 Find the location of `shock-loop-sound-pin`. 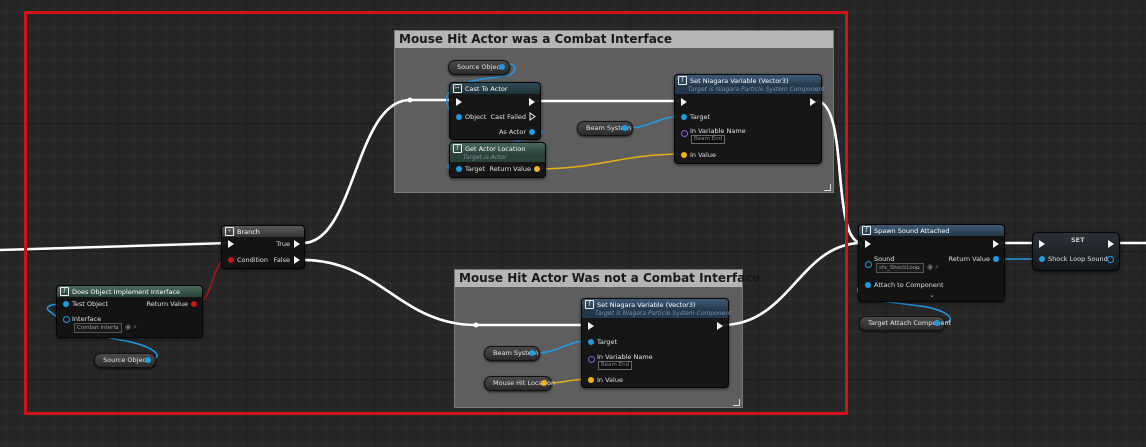

shock-loop-sound-pin is located at coordinates (1042, 259).